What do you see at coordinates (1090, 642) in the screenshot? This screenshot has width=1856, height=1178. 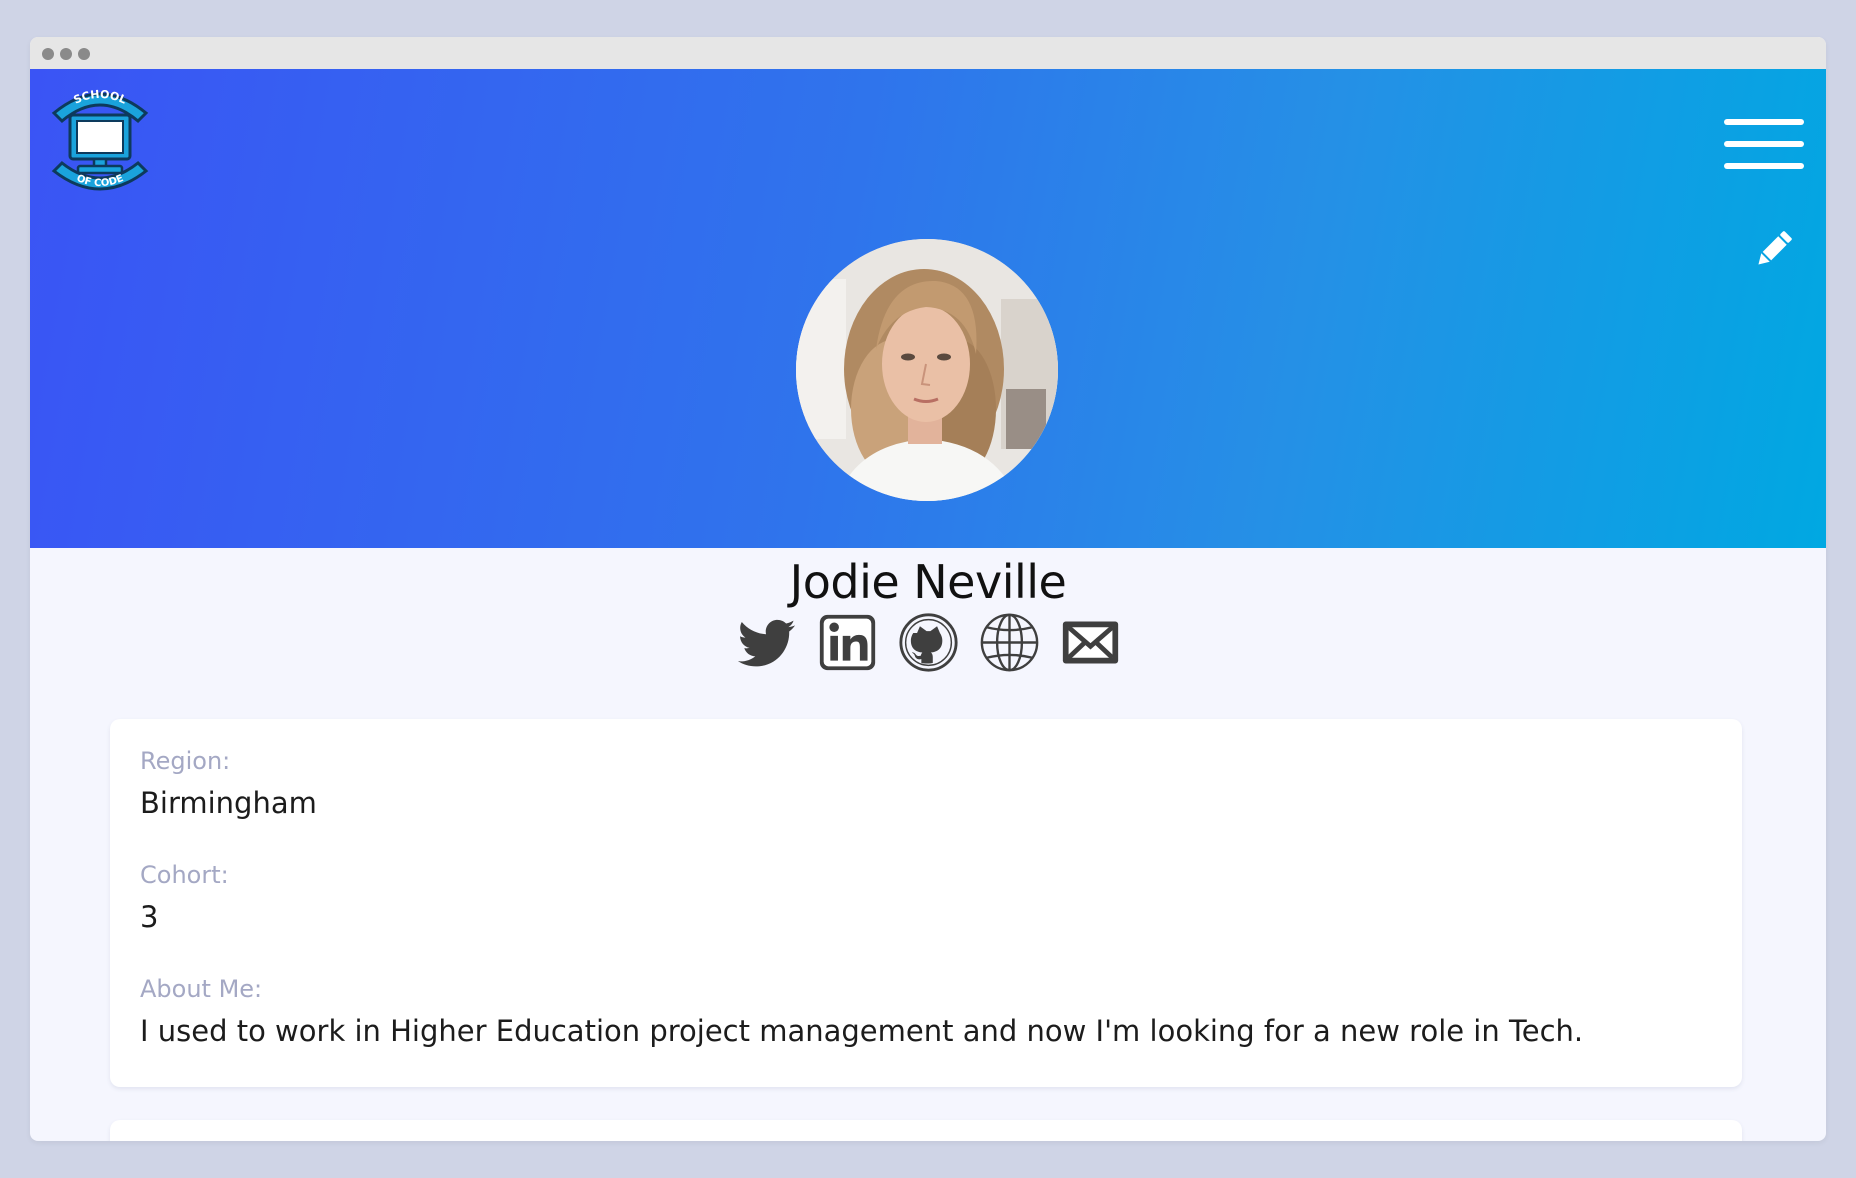 I see `email-icon` at bounding box center [1090, 642].